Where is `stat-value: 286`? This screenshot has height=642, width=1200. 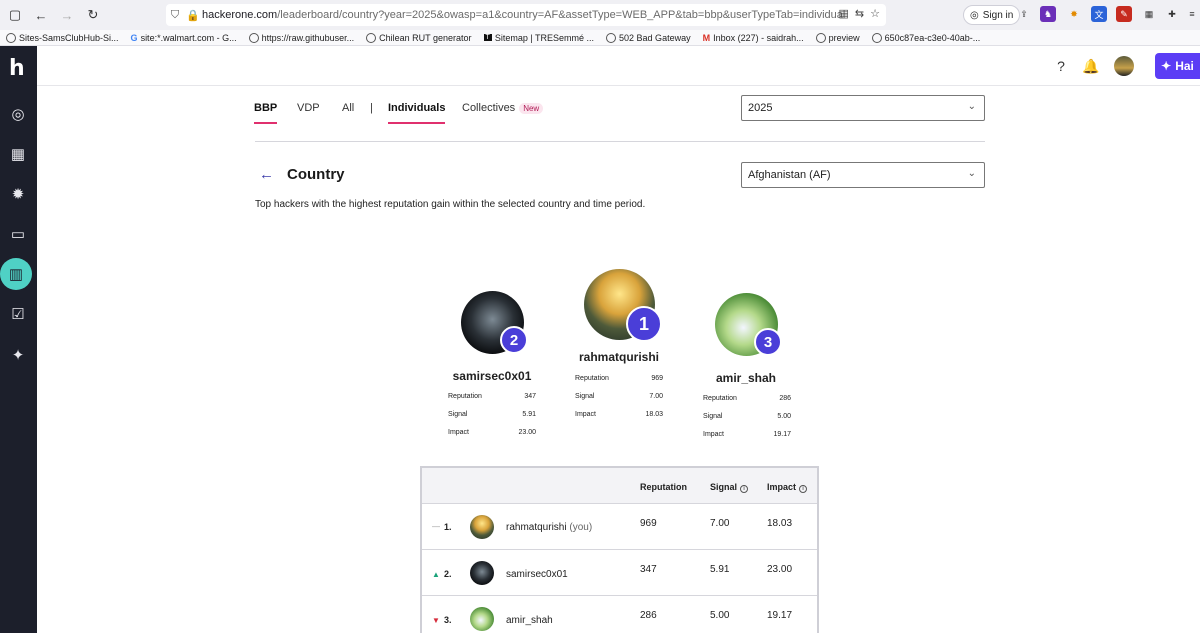
stat-value: 286 is located at coordinates (785, 398).